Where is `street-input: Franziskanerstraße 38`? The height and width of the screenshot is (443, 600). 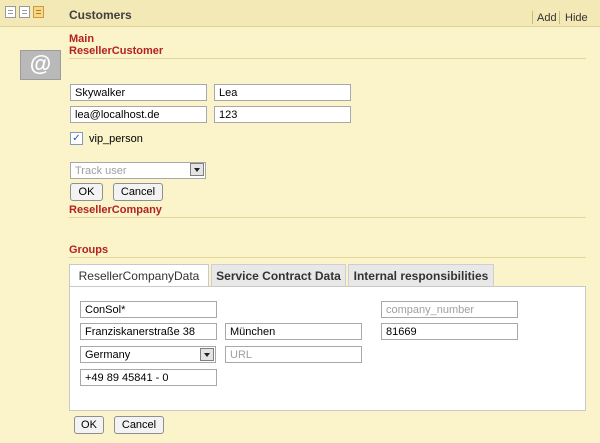
street-input: Franziskanerstraße 38 is located at coordinates (148, 331).